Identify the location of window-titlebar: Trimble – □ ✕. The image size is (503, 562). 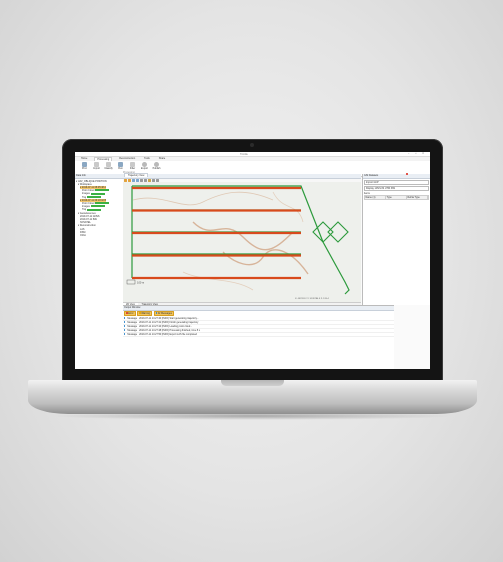
(252, 154).